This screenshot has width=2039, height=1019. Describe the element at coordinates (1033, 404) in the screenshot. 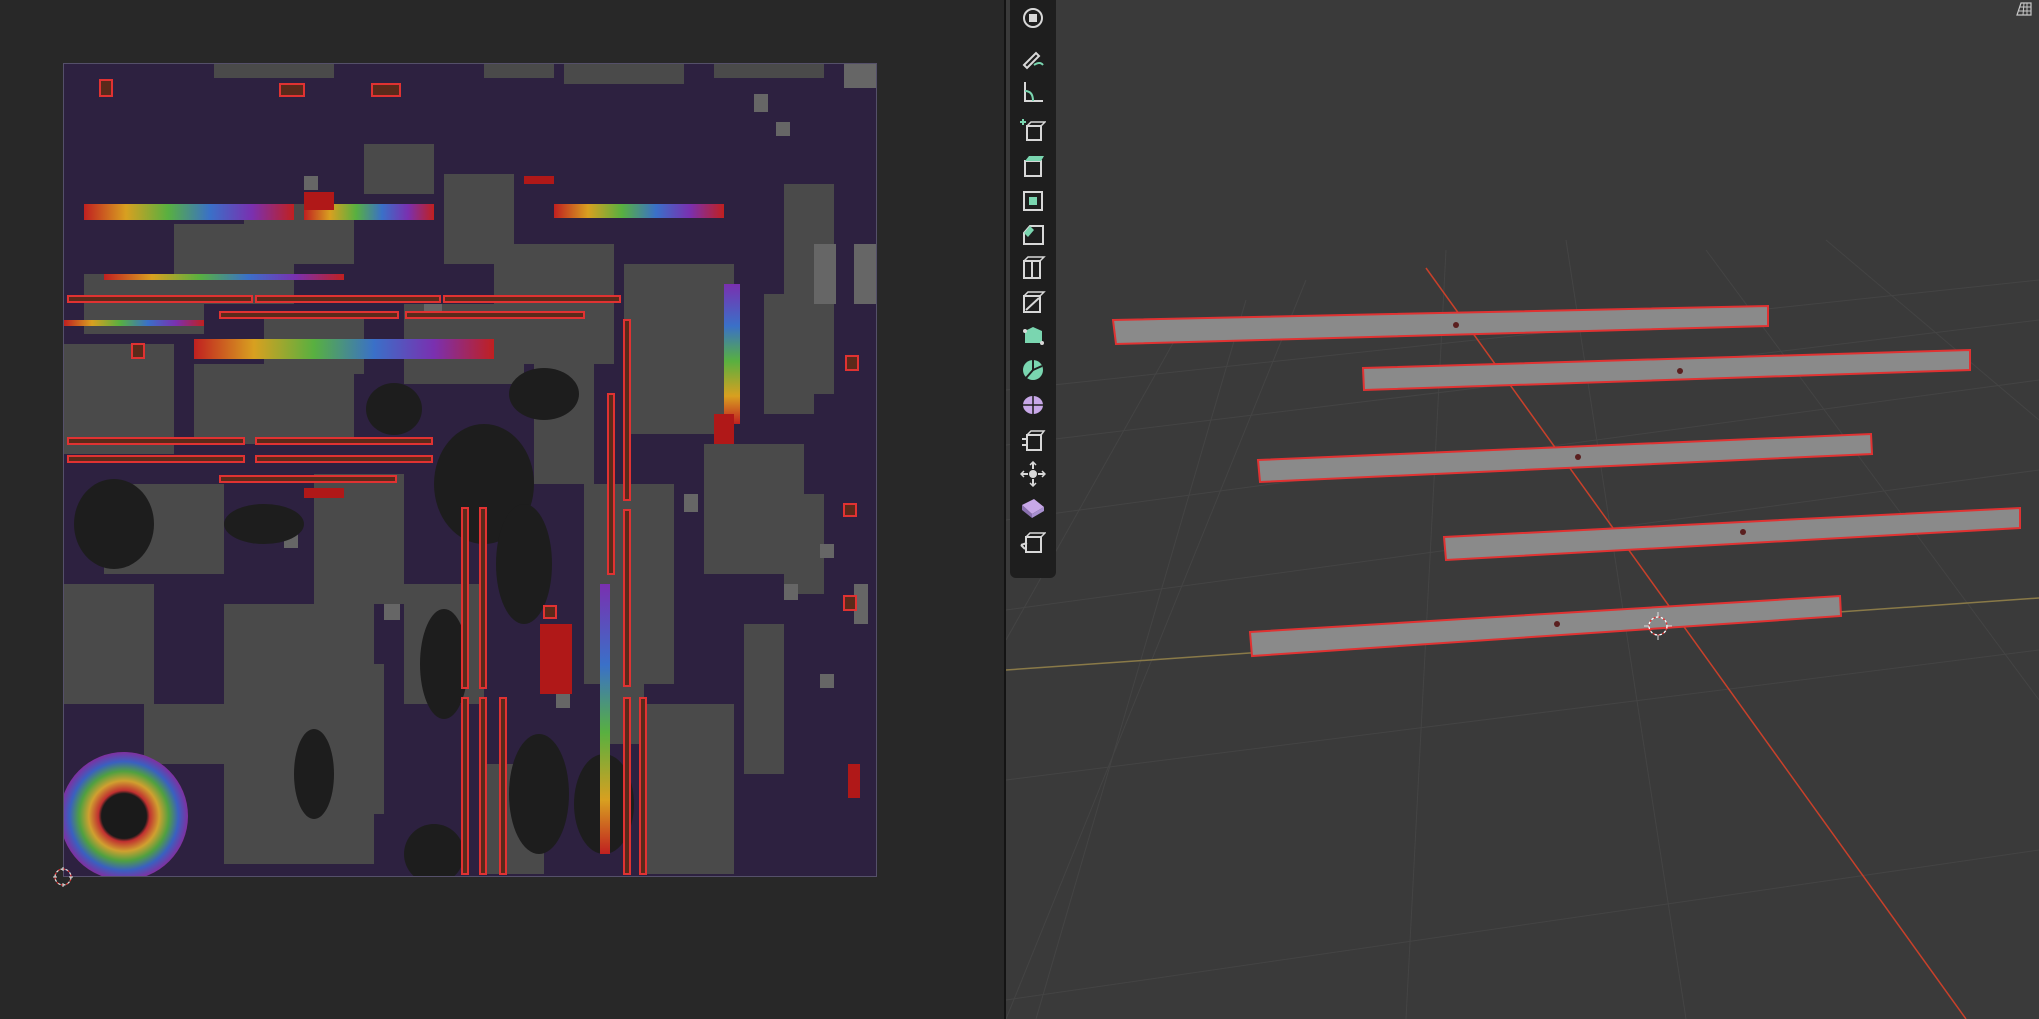

I see `smooth-tool-icon` at that location.